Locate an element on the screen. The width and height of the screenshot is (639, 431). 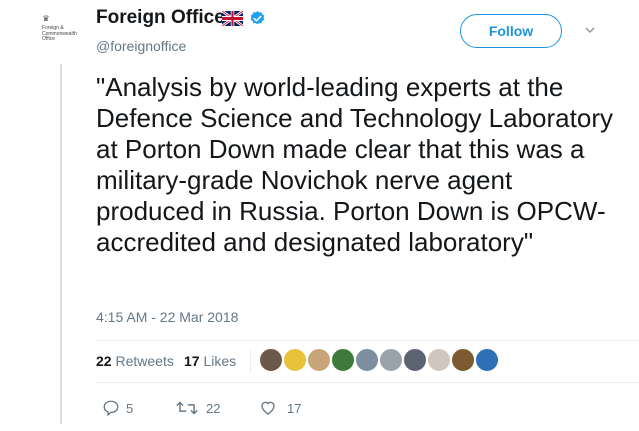
tweet-timestamp: 4:15 AM - 22 Mar 2018 is located at coordinates (167, 317).